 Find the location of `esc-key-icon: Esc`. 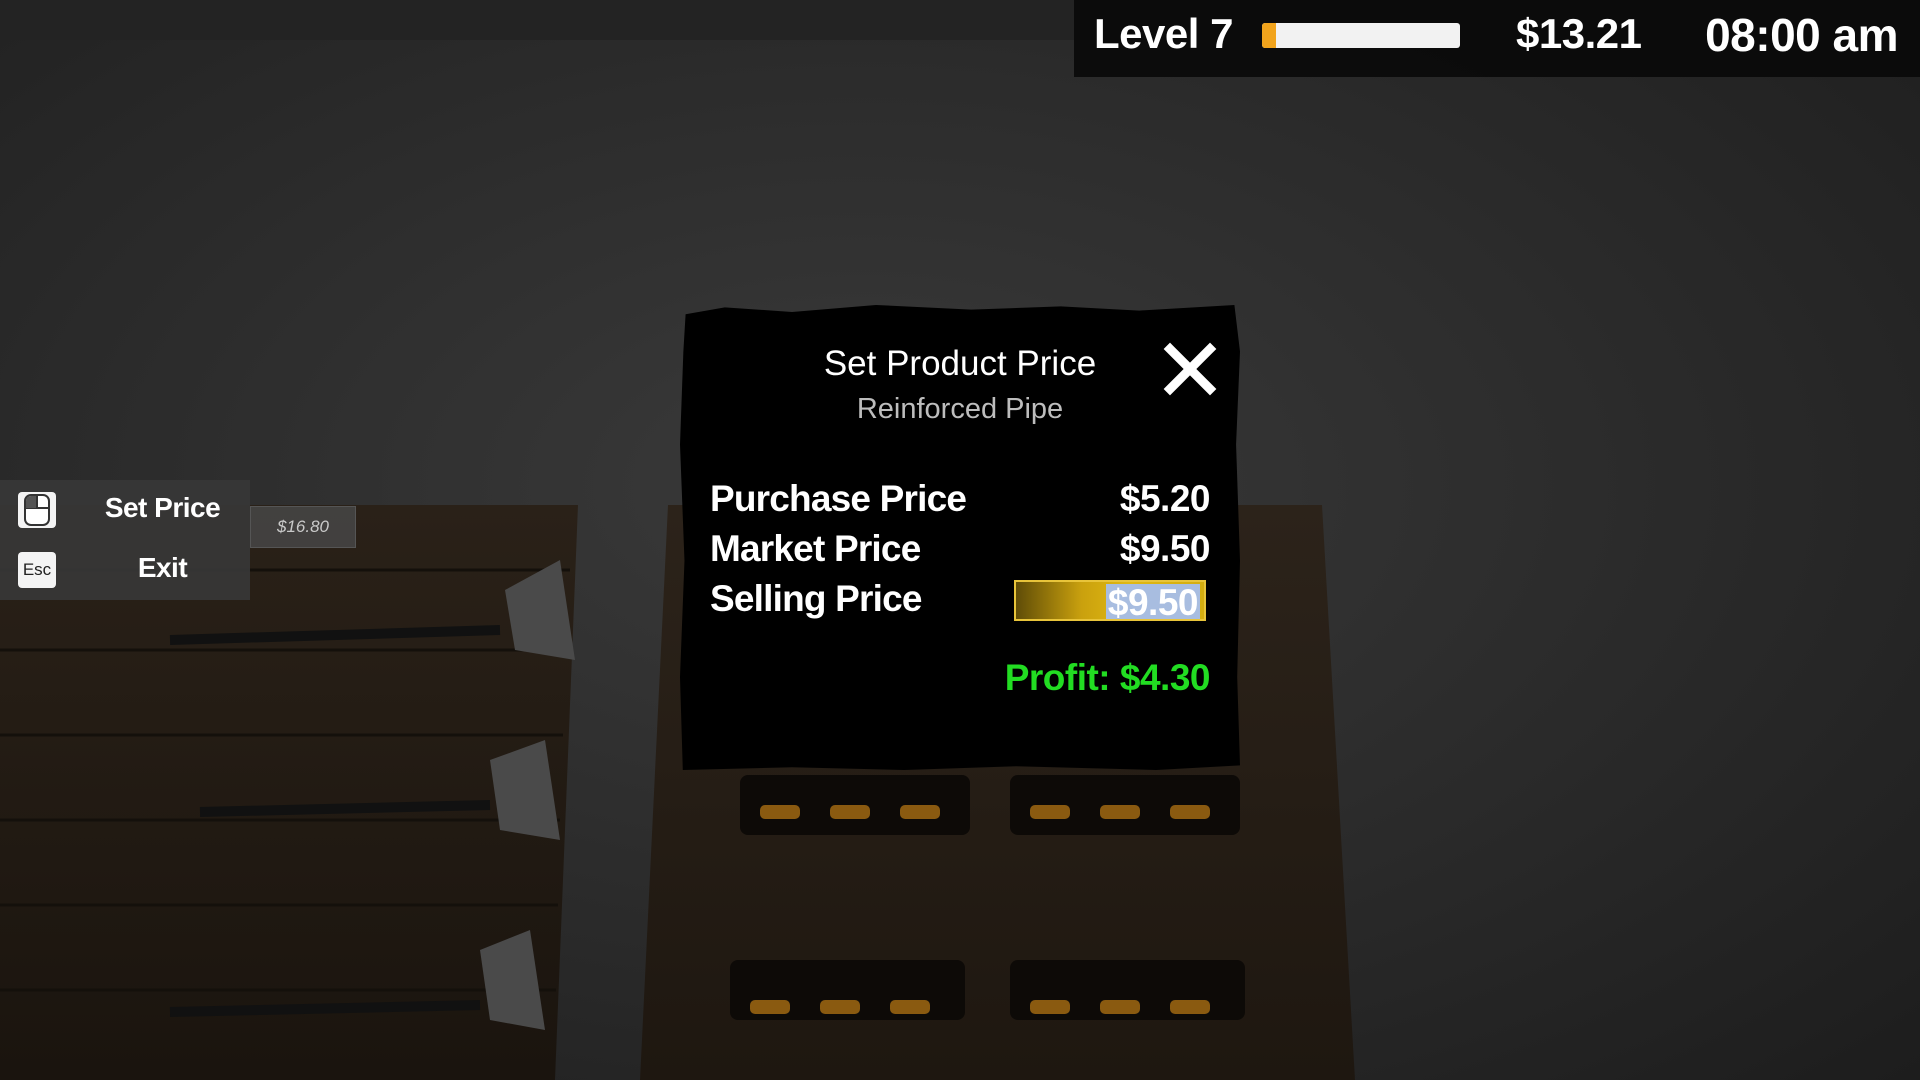

esc-key-icon: Esc is located at coordinates (37, 570).